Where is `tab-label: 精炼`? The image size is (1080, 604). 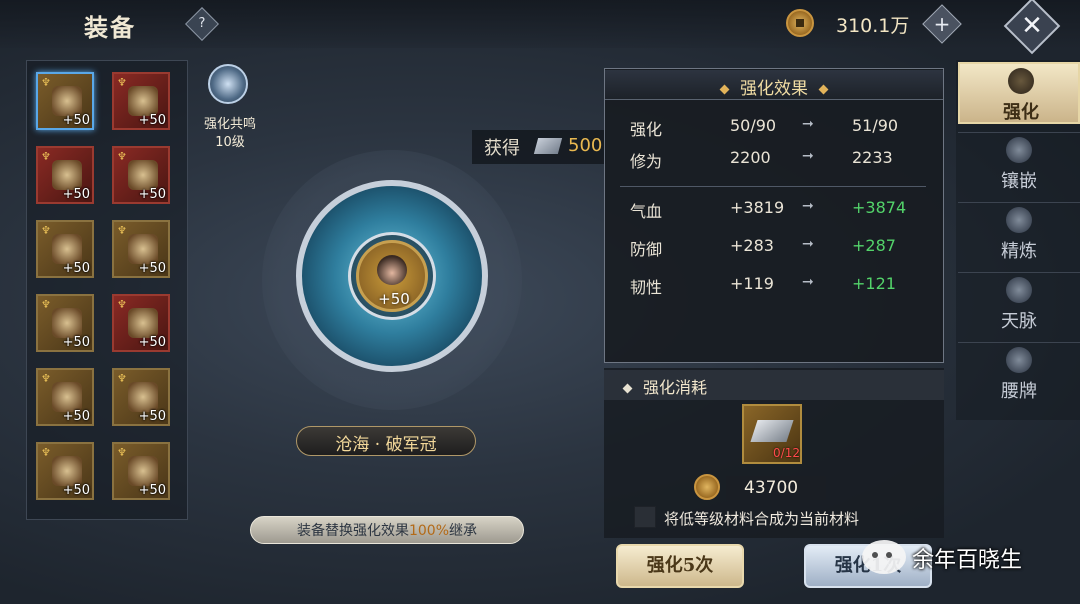
tab-label: 精炼 is located at coordinates (1019, 251).